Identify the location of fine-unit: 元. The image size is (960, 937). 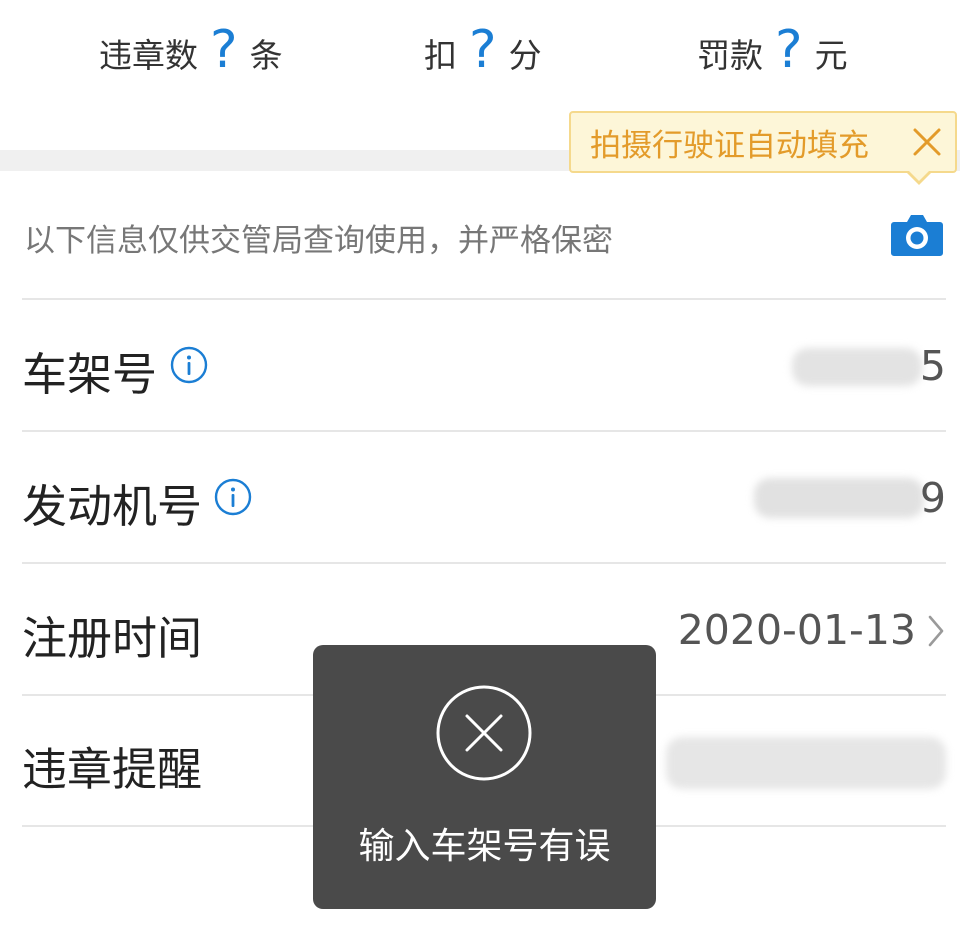
(831, 55).